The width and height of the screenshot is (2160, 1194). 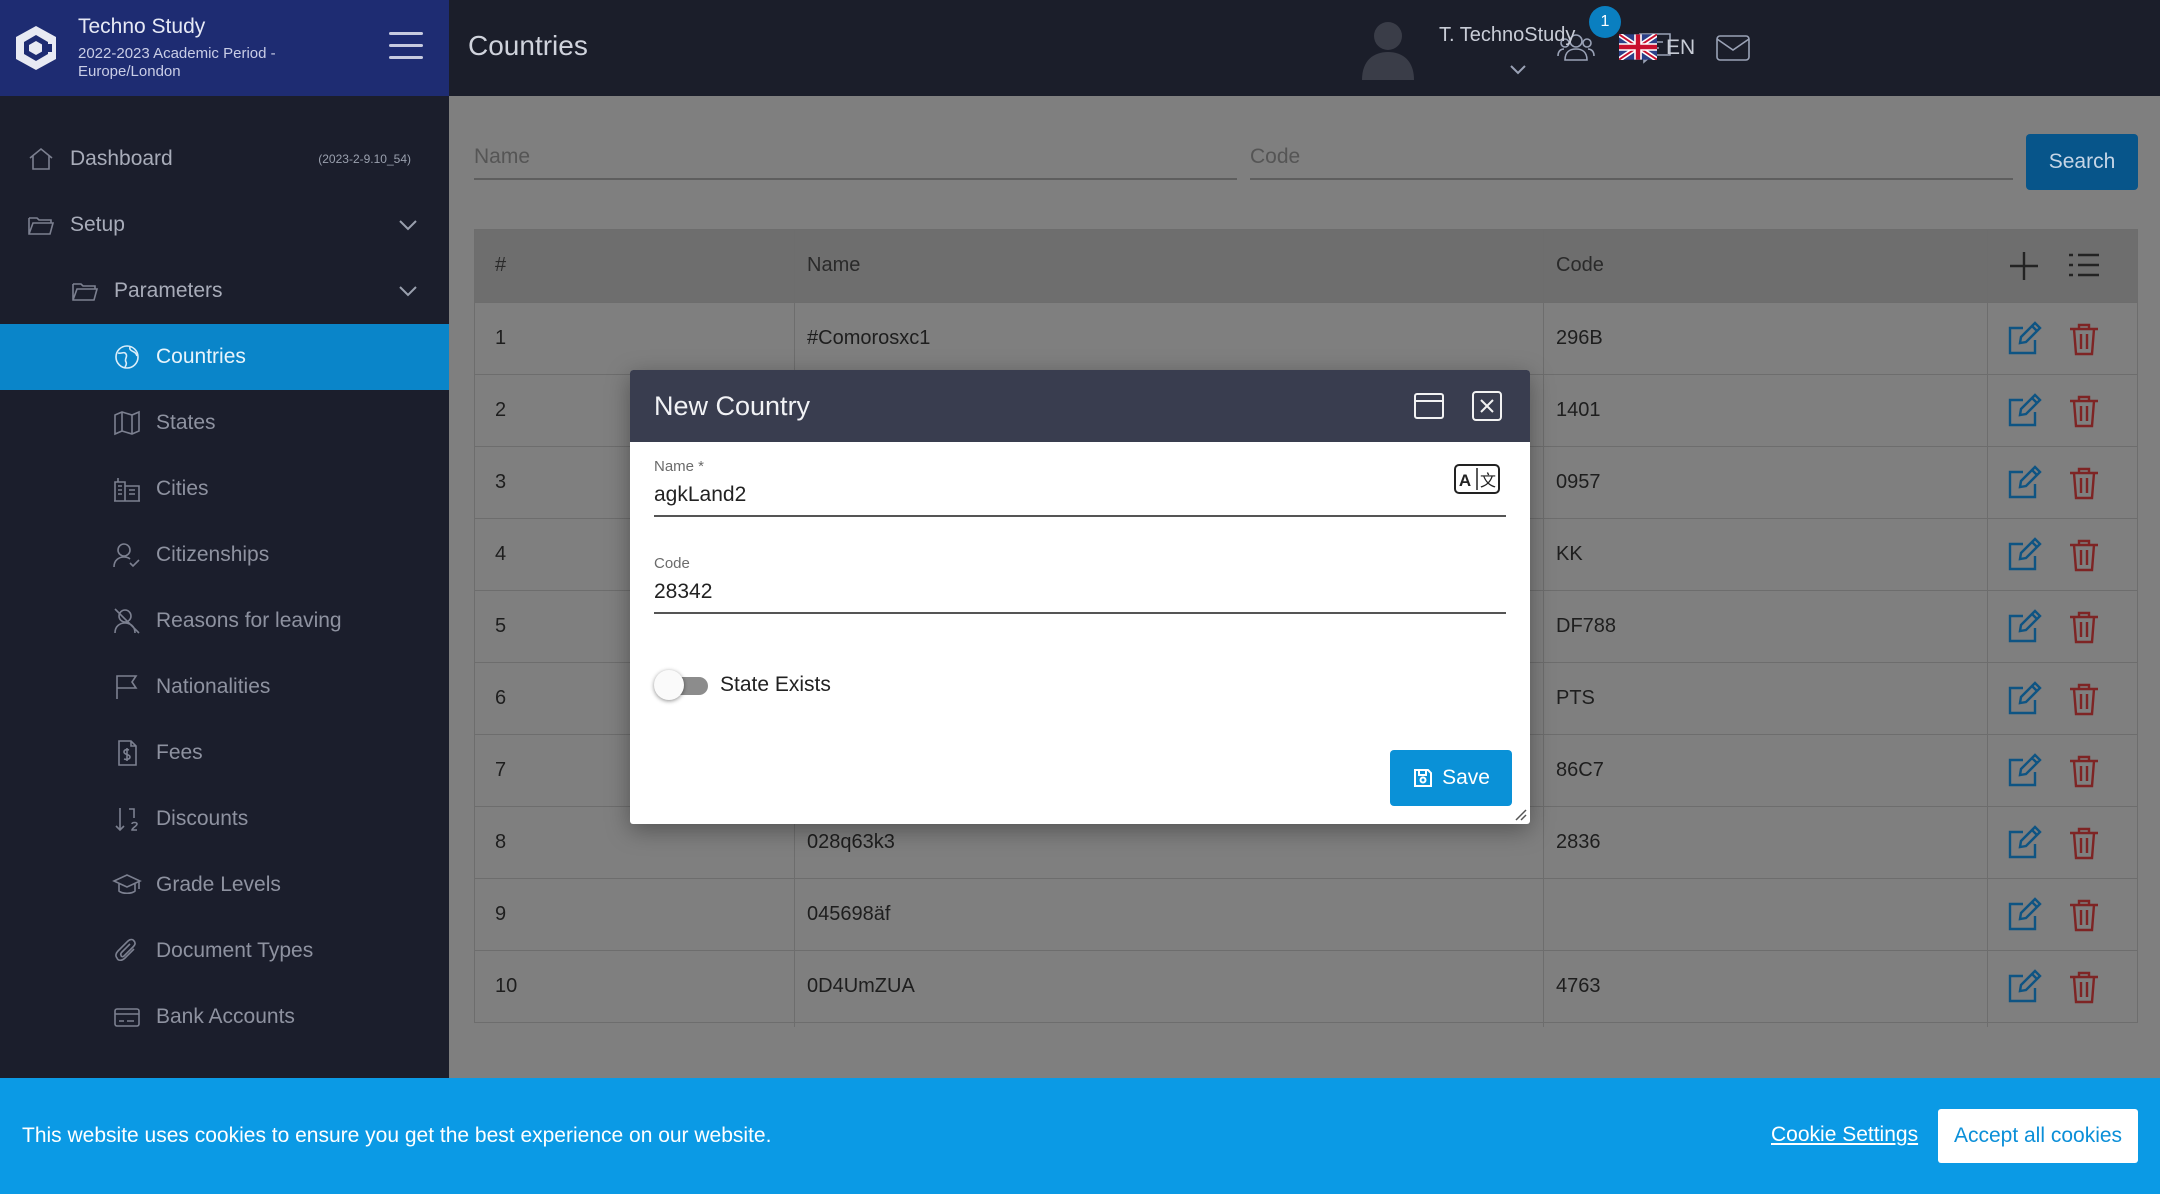 What do you see at coordinates (869, 338) in the screenshot?
I see `row-name: #Comorosxc1` at bounding box center [869, 338].